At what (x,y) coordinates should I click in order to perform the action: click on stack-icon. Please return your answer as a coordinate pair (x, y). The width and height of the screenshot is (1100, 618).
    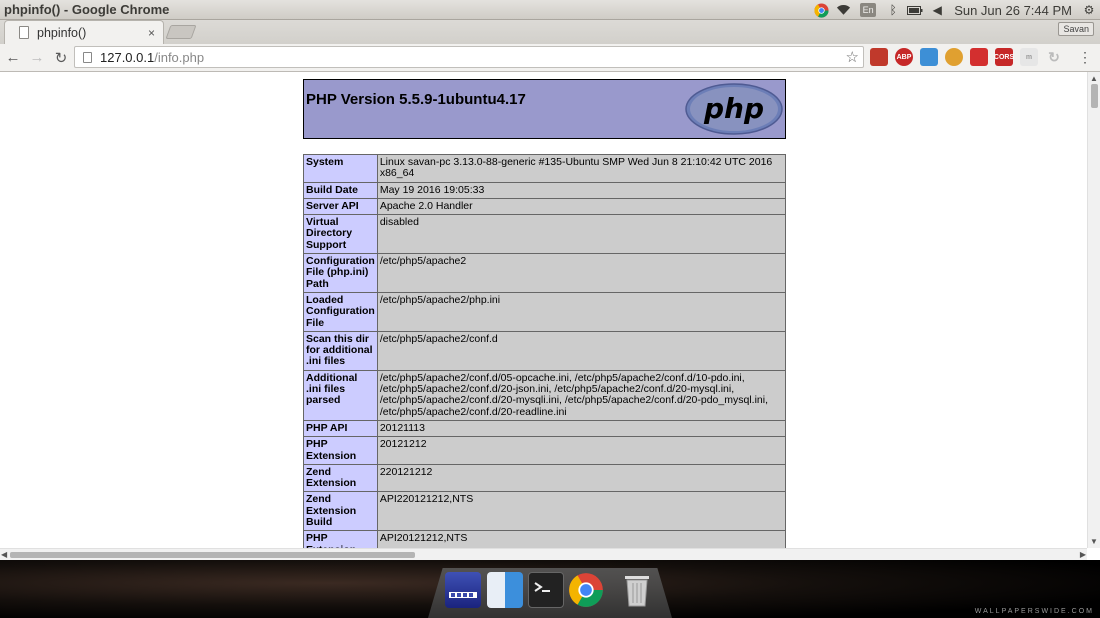
    Looking at the image, I should click on (979, 57).